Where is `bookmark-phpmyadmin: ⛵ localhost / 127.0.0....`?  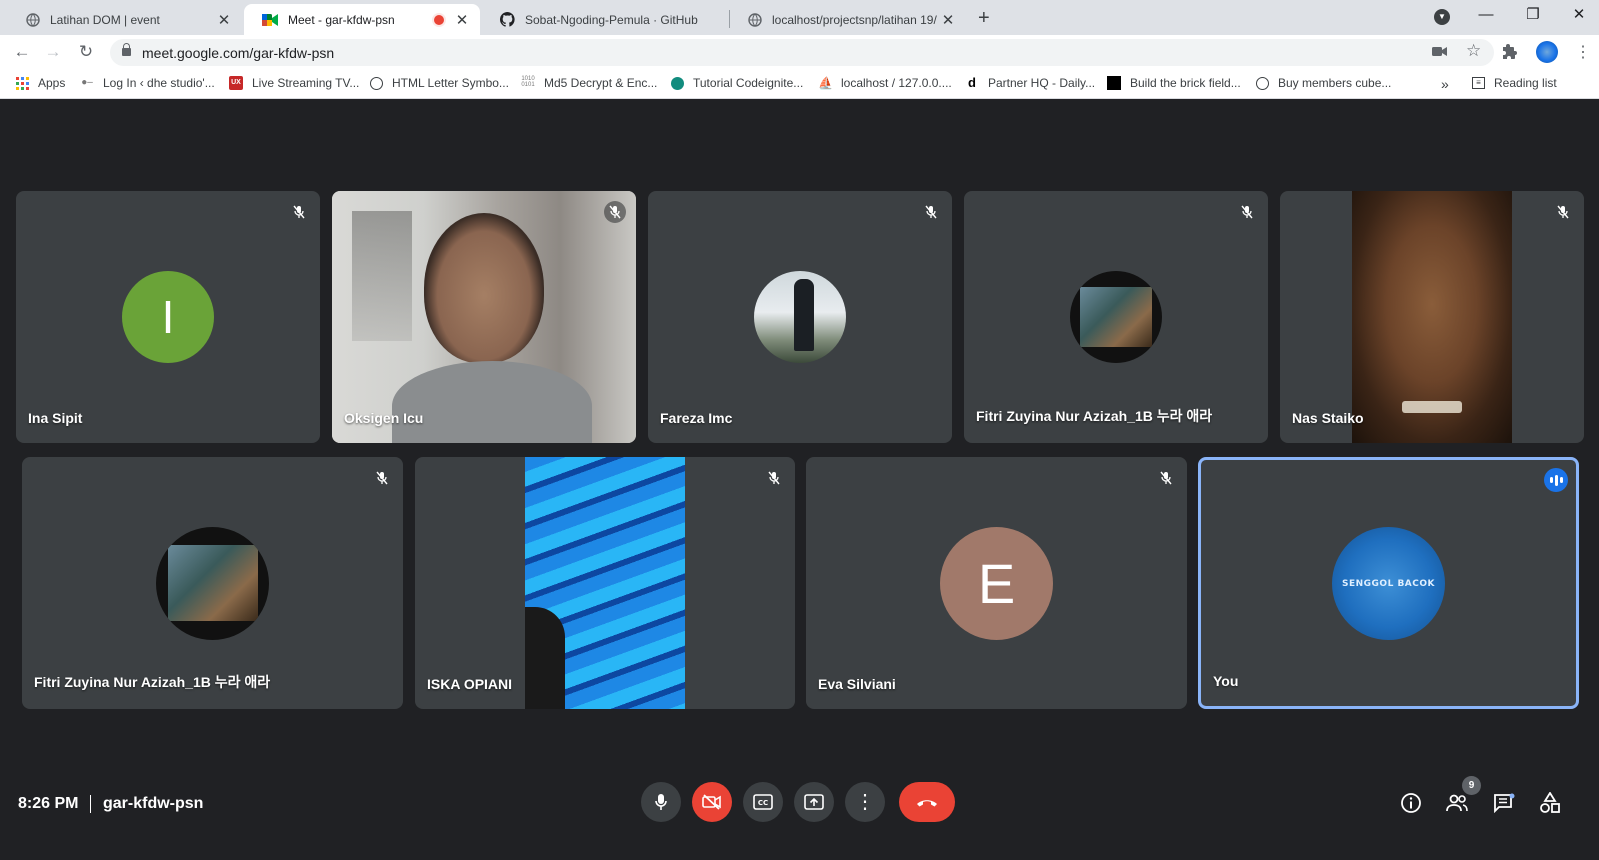 bookmark-phpmyadmin: ⛵ localhost / 127.0.0.... is located at coordinates (885, 83).